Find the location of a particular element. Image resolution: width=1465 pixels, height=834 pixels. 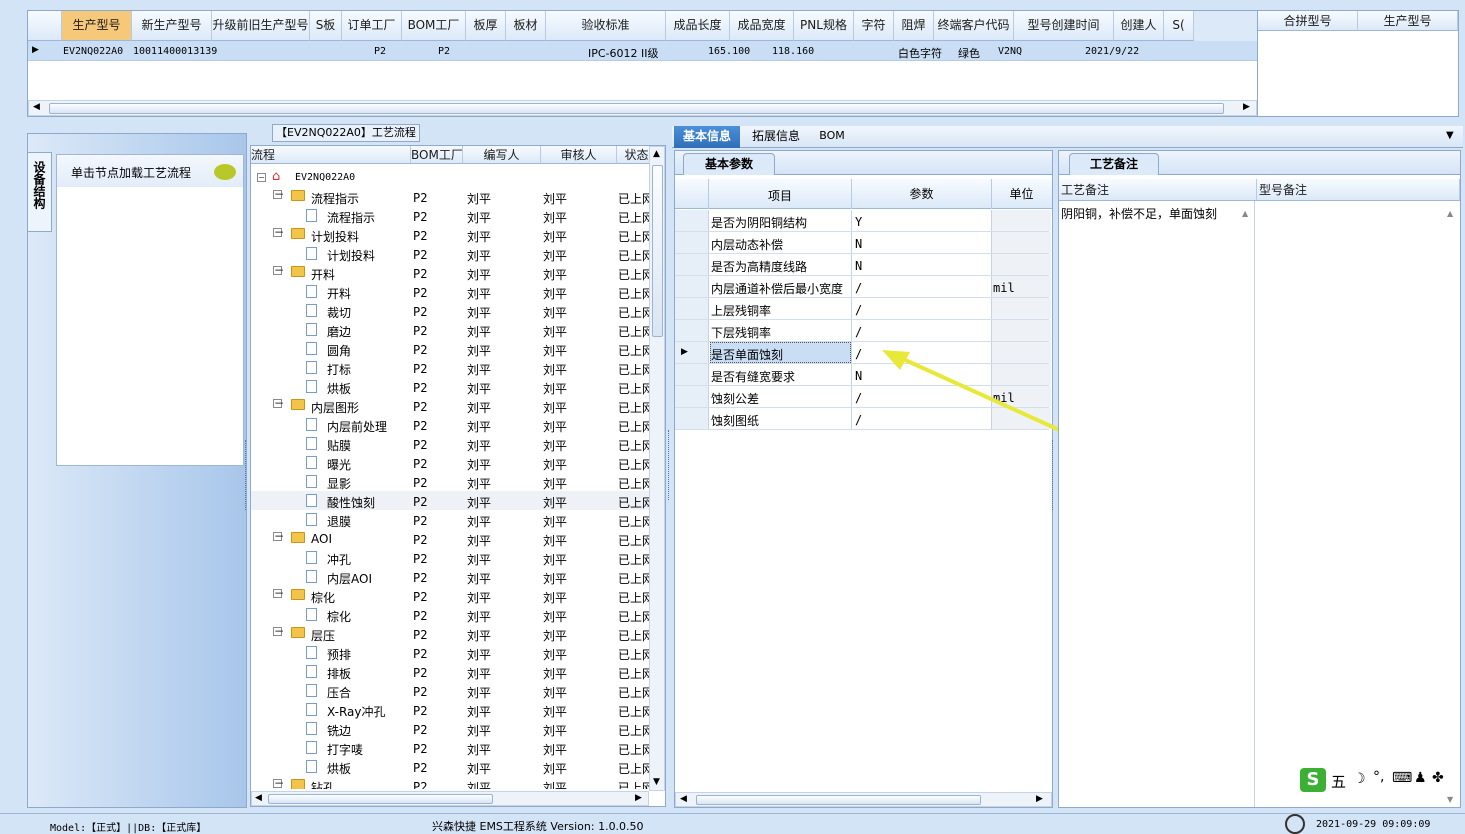

flow-hscrollbar: ◀ ▶ is located at coordinates (450, 798).